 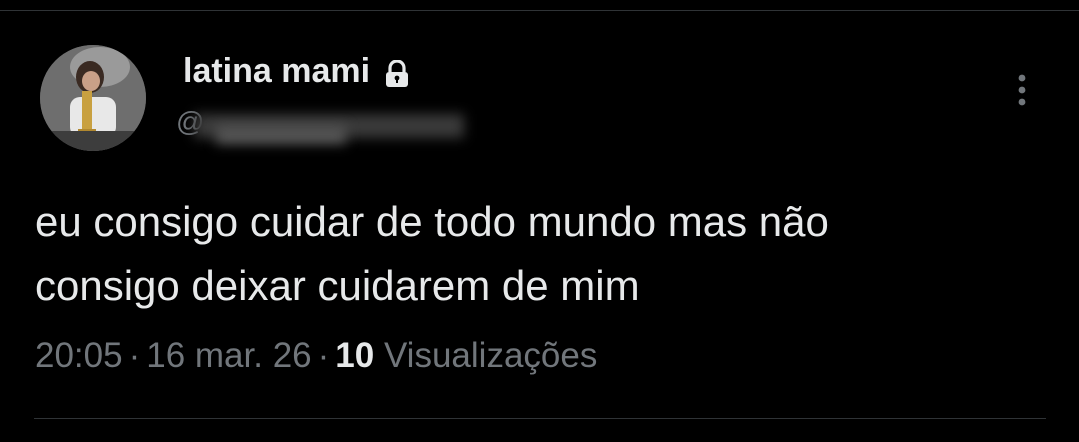 What do you see at coordinates (539, 10) in the screenshot?
I see `top-divider` at bounding box center [539, 10].